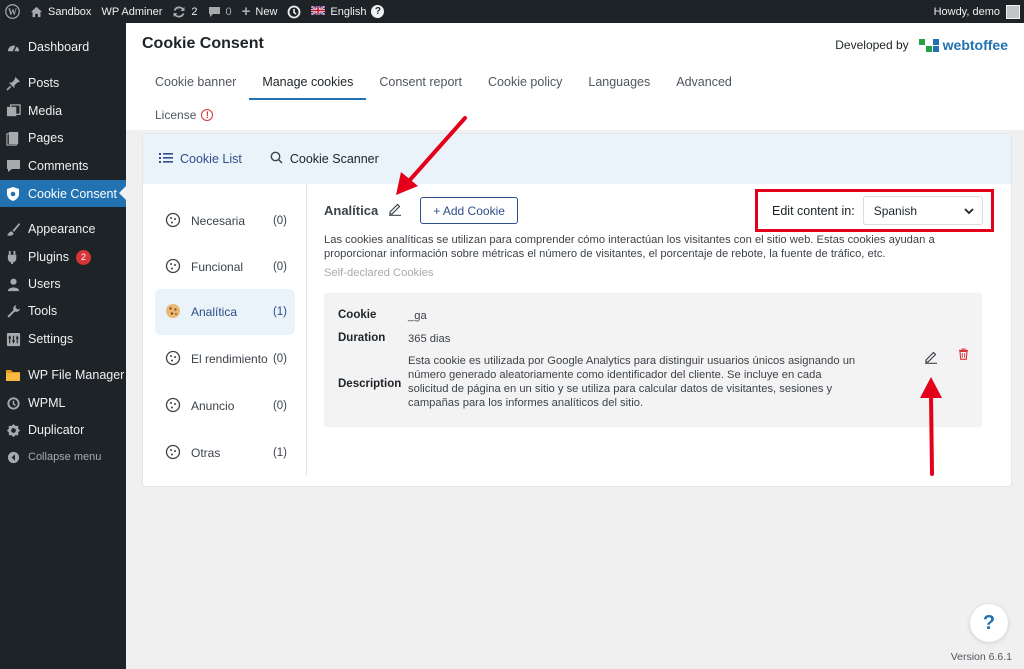 This screenshot has width=1024, height=669. What do you see at coordinates (895, 210) in the screenshot?
I see `language-select-value: Spanish` at bounding box center [895, 210].